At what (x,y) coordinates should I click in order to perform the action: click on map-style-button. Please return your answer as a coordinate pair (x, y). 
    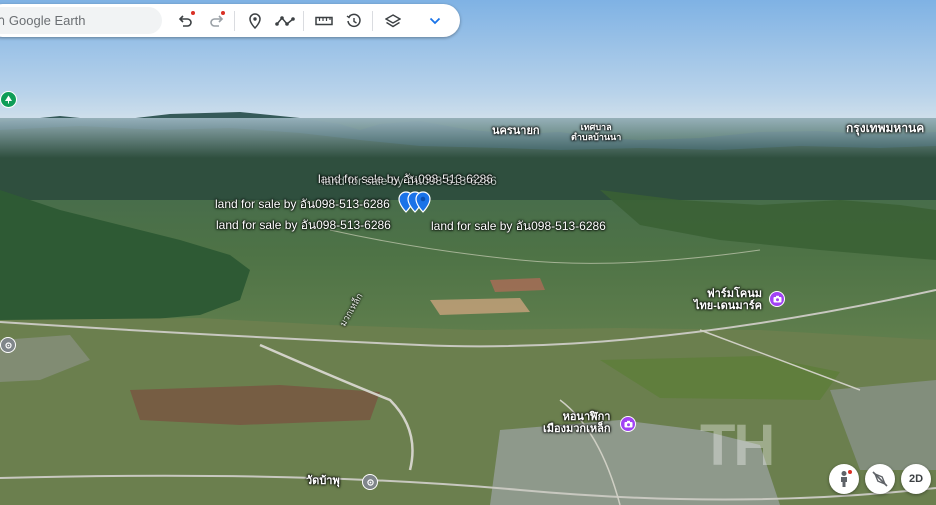
    Looking at the image, I should click on (393, 21).